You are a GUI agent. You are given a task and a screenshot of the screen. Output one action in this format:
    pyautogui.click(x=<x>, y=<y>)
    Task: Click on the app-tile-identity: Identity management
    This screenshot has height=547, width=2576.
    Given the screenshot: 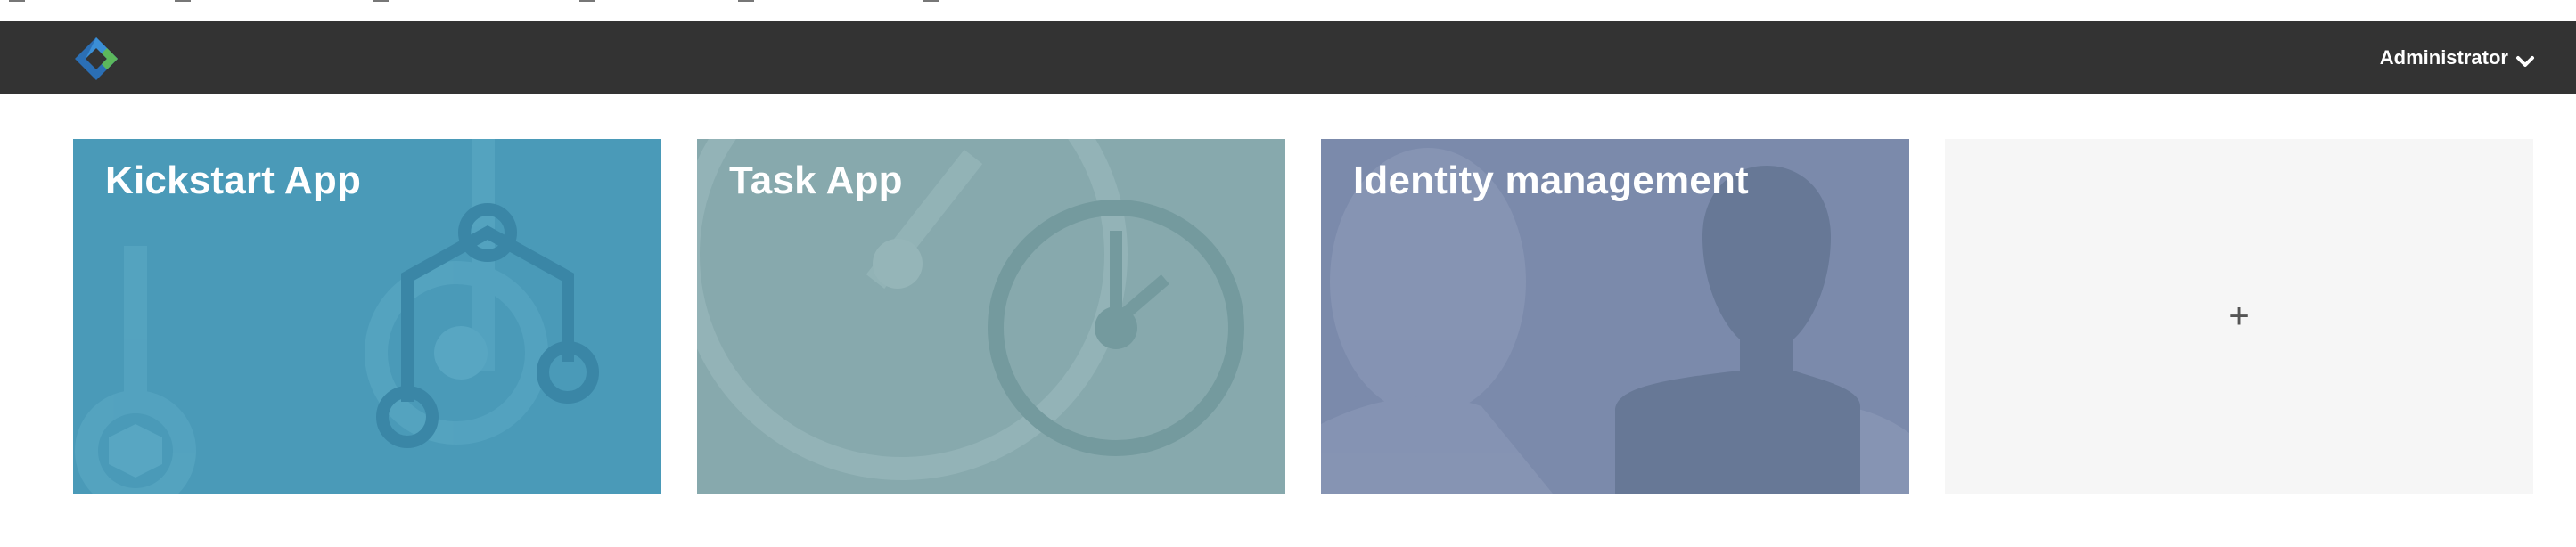 What is the action you would take?
    pyautogui.click(x=1615, y=316)
    